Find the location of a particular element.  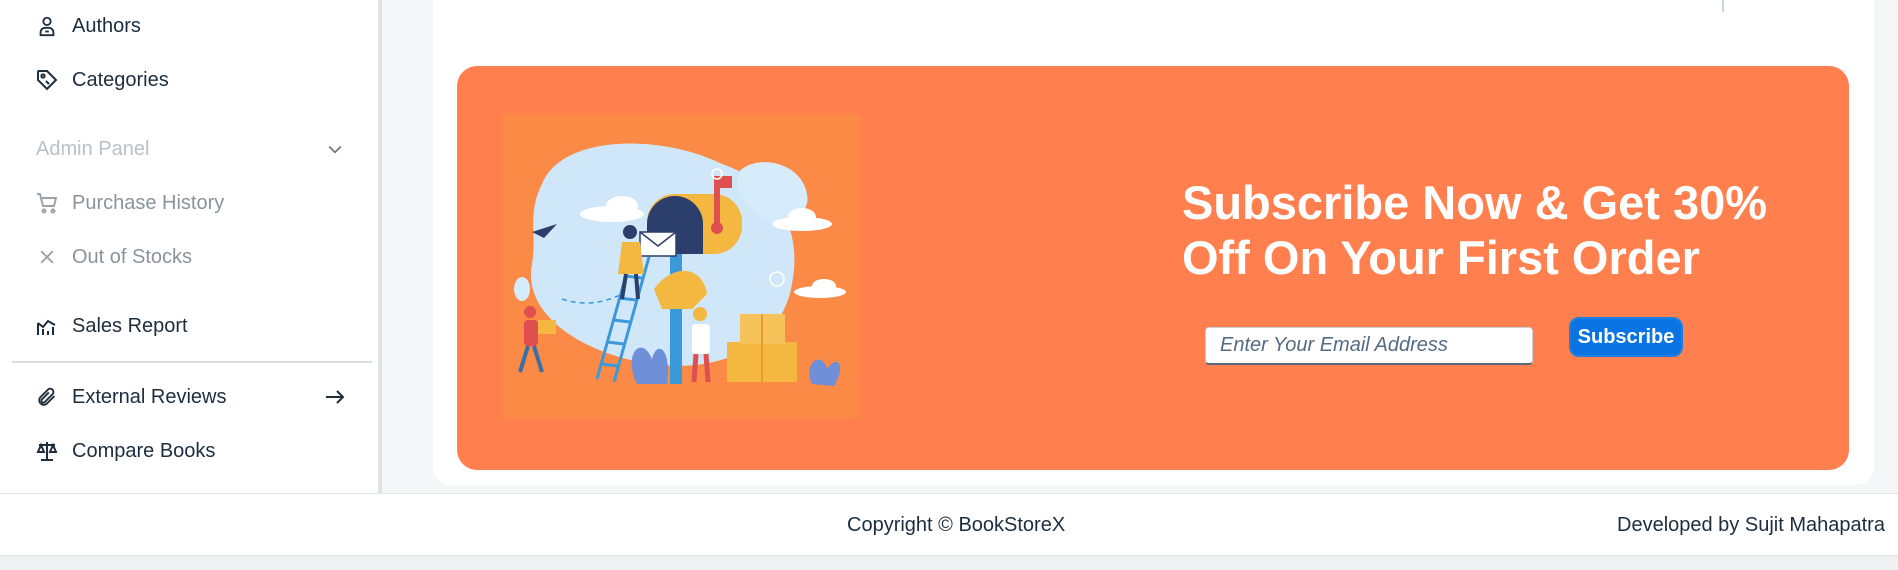

subscribe-button: Subscribe is located at coordinates (1626, 337).